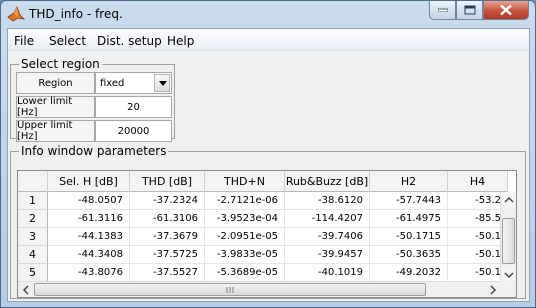  What do you see at coordinates (245, 255) in the screenshot?
I see `table-cell: -3.9833e-05` at bounding box center [245, 255].